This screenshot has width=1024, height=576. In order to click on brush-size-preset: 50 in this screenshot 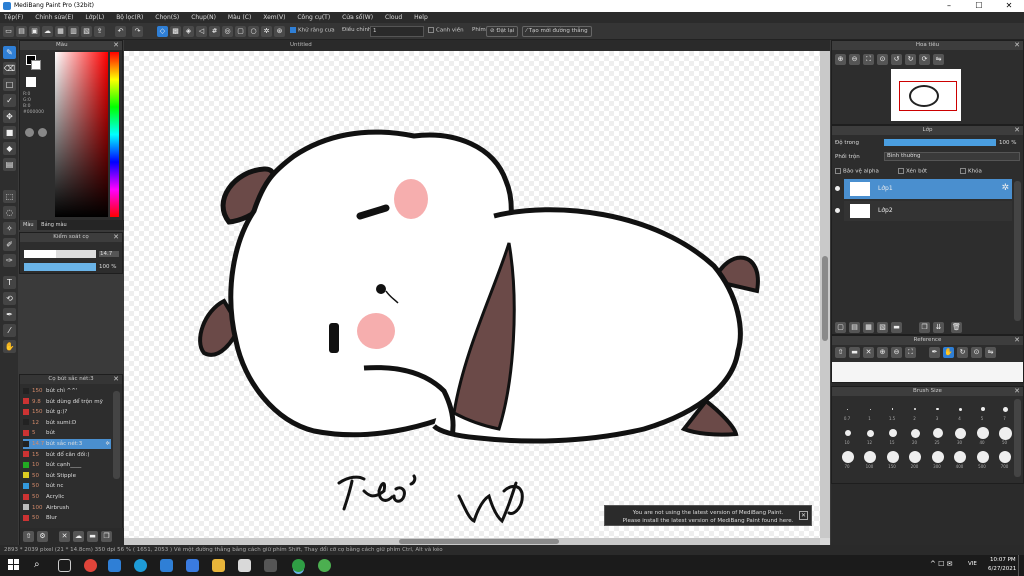, I will do `click(1005, 435)`.